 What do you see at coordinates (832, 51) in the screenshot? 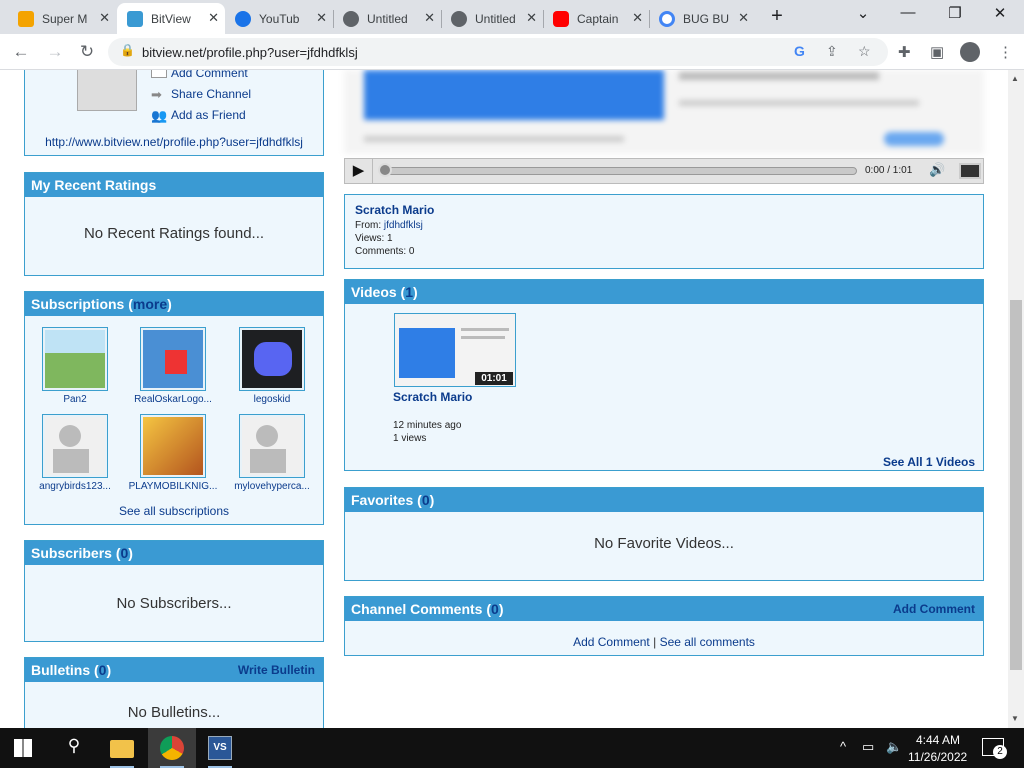
I see `share-icon: ⇪` at bounding box center [832, 51].